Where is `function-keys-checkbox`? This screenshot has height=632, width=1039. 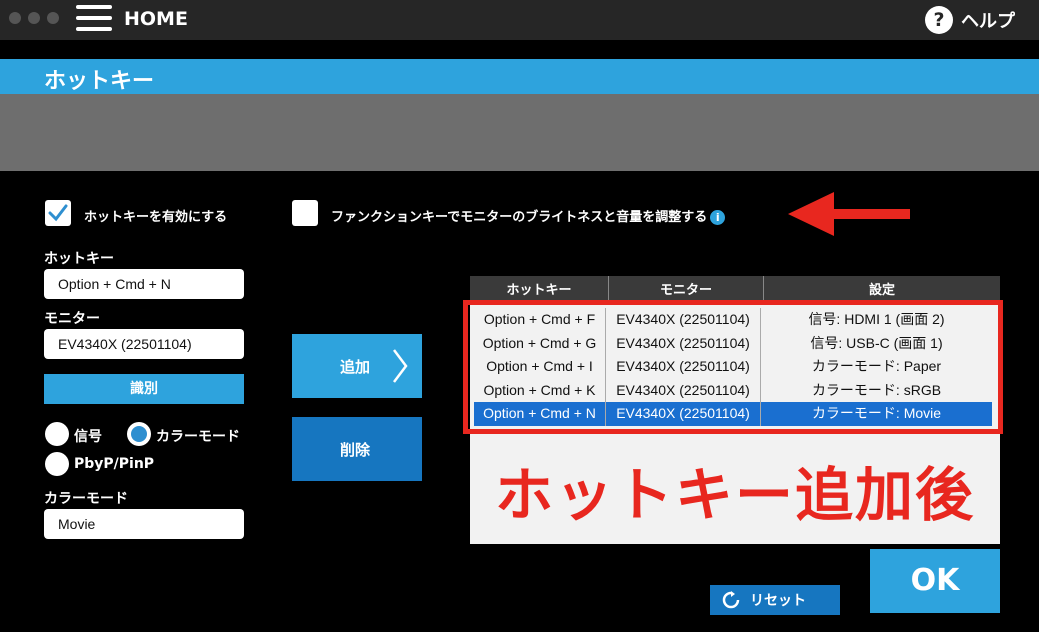
function-keys-checkbox is located at coordinates (305, 213).